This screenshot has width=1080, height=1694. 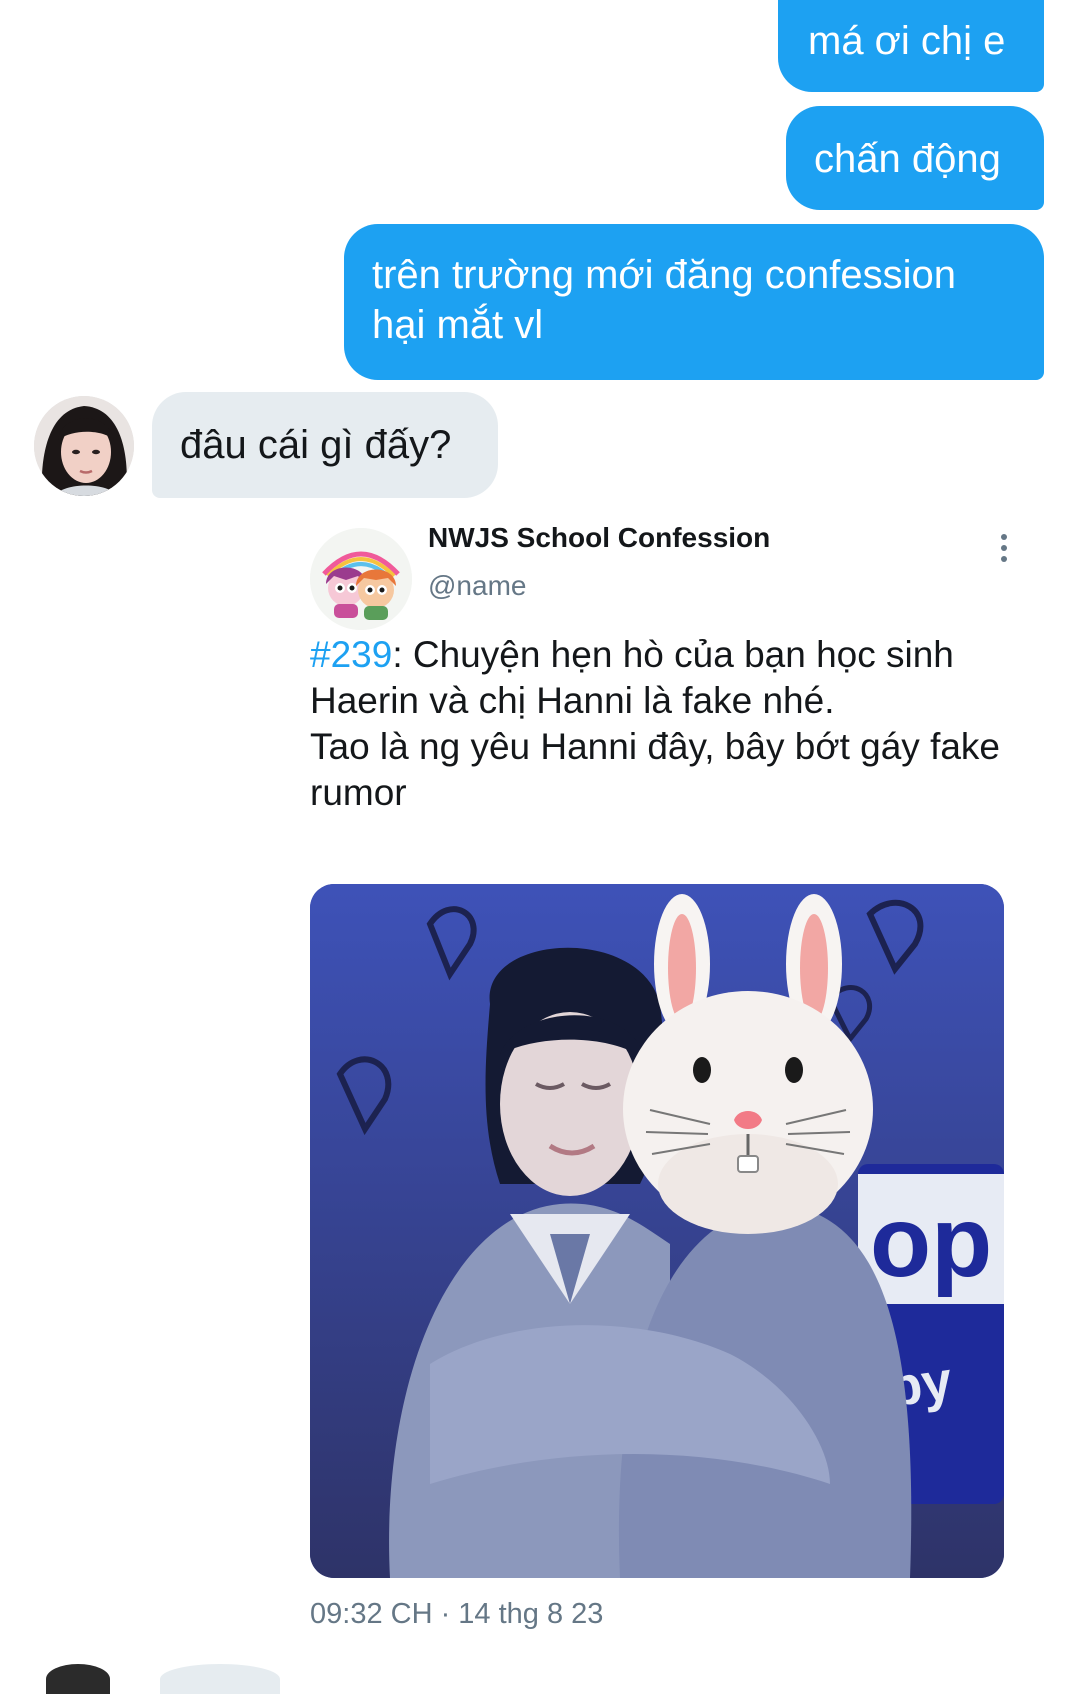 I want to click on avatar, so click(x=78, y=1679).